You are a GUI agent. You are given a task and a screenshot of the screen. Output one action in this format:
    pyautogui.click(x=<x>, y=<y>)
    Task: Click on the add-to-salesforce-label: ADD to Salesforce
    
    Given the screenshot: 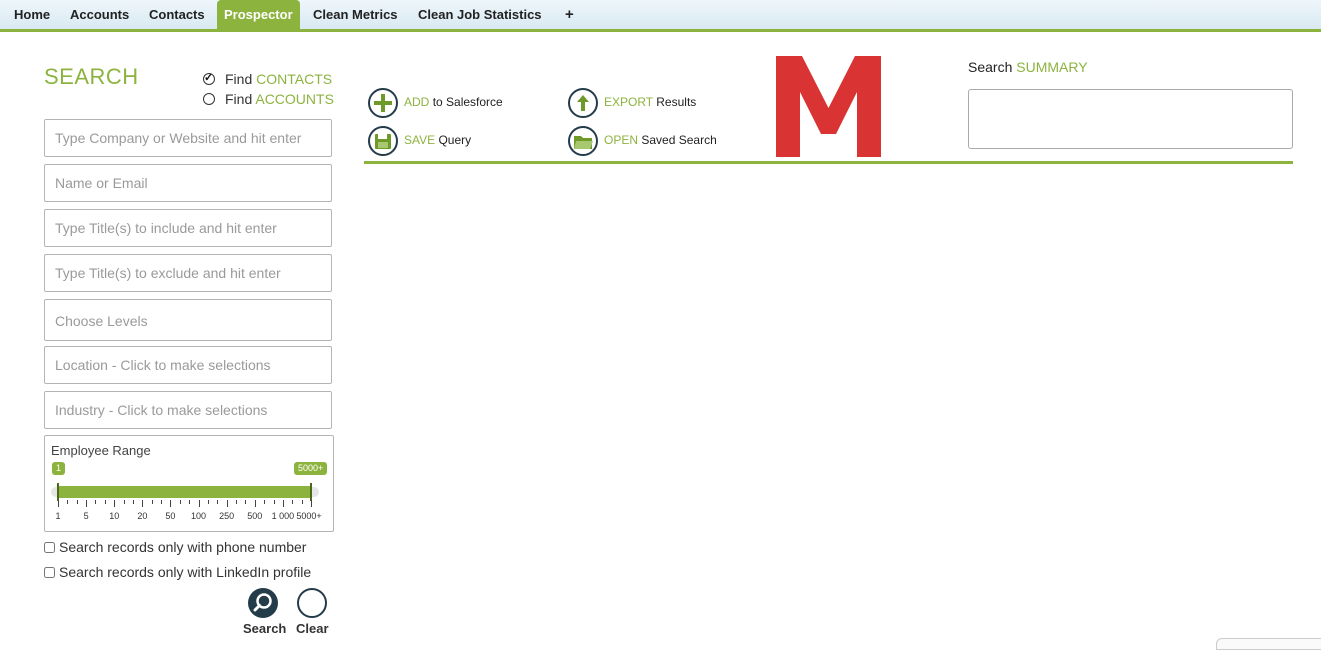 What is the action you would take?
    pyautogui.click(x=453, y=102)
    